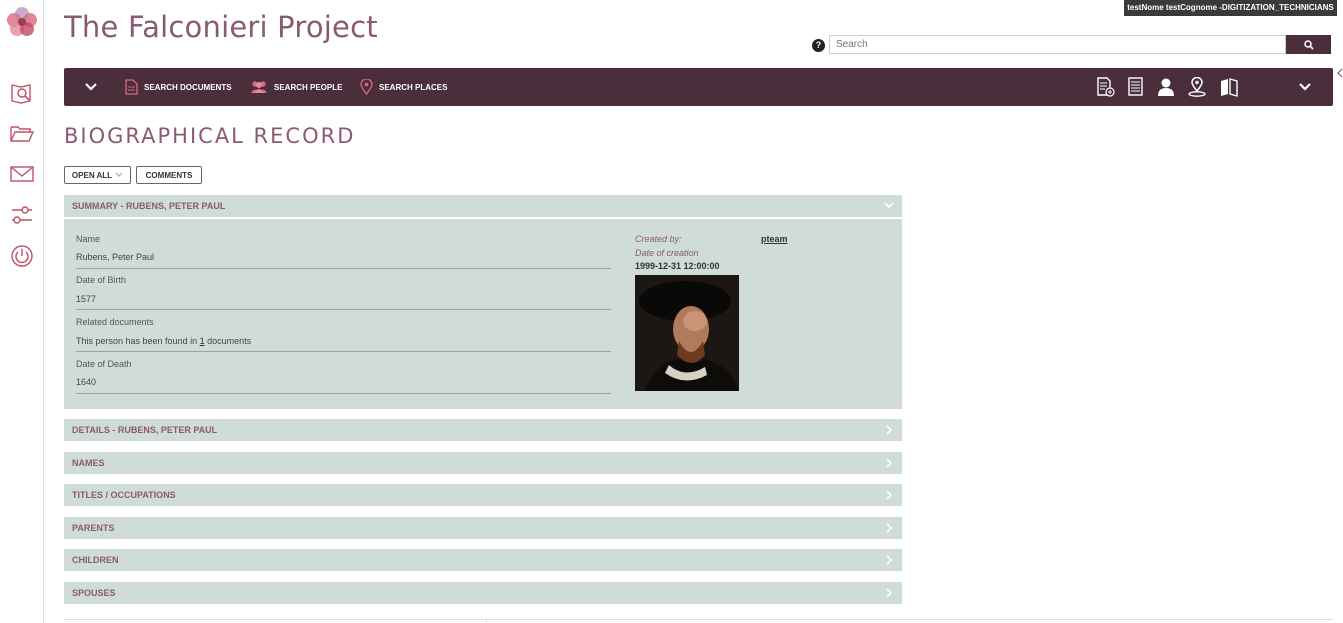  Describe the element at coordinates (774, 239) in the screenshot. I see `created-by-link: pteam` at that location.